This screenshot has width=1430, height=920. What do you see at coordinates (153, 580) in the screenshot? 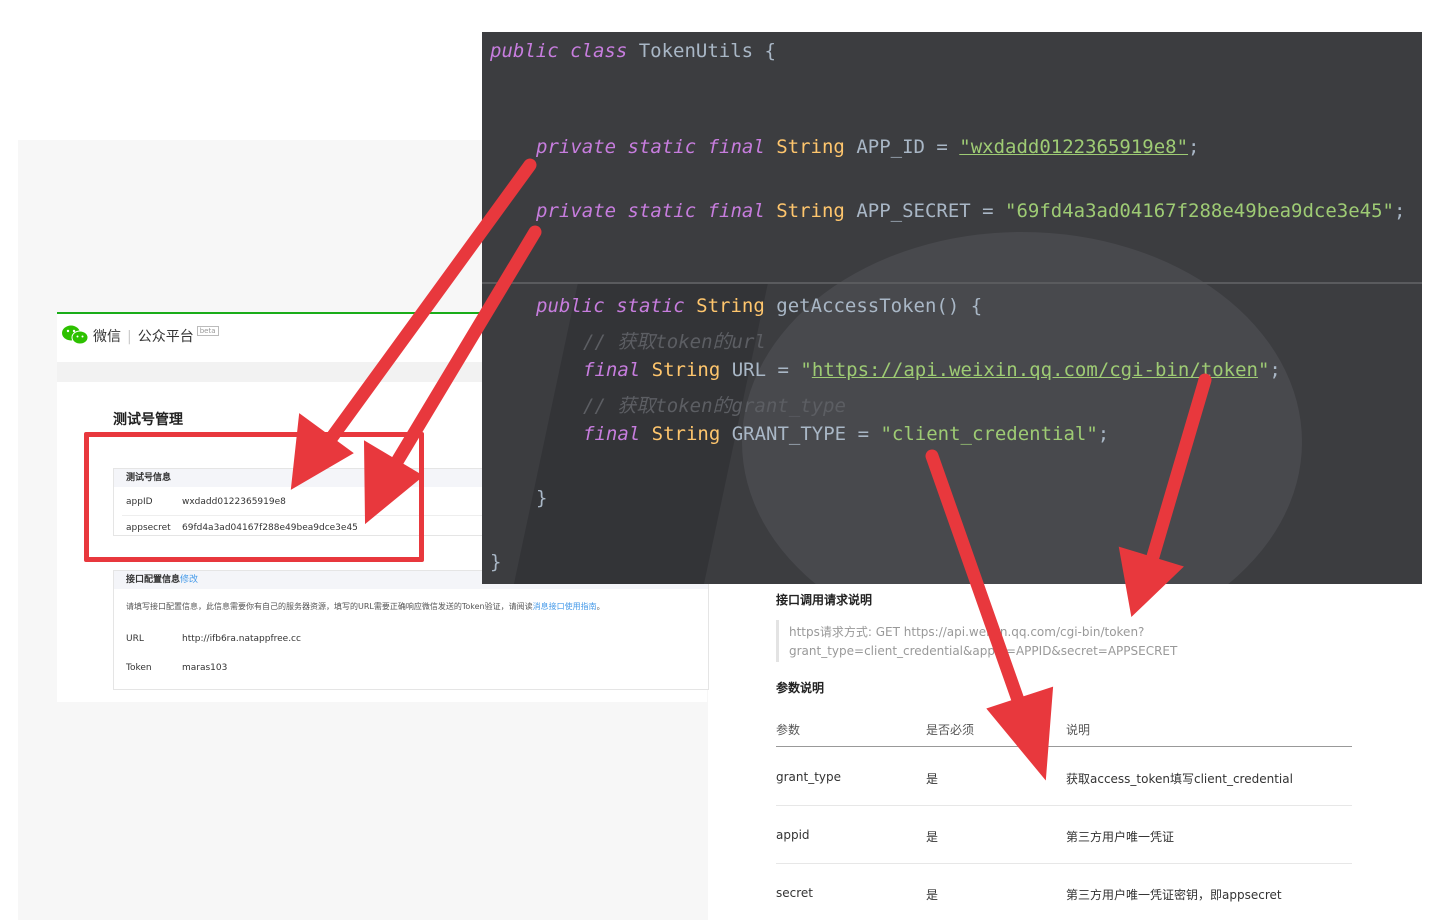
I see `interface-config-title: 接口配置信息` at bounding box center [153, 580].